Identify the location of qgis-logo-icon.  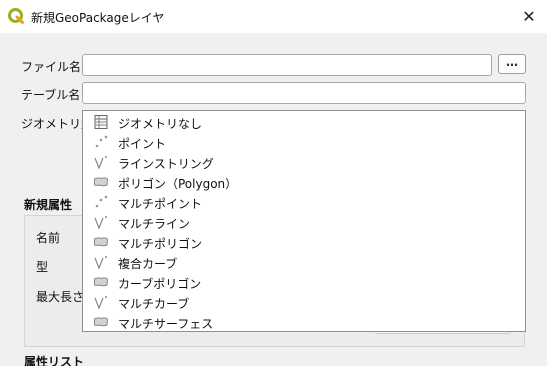
(16, 16).